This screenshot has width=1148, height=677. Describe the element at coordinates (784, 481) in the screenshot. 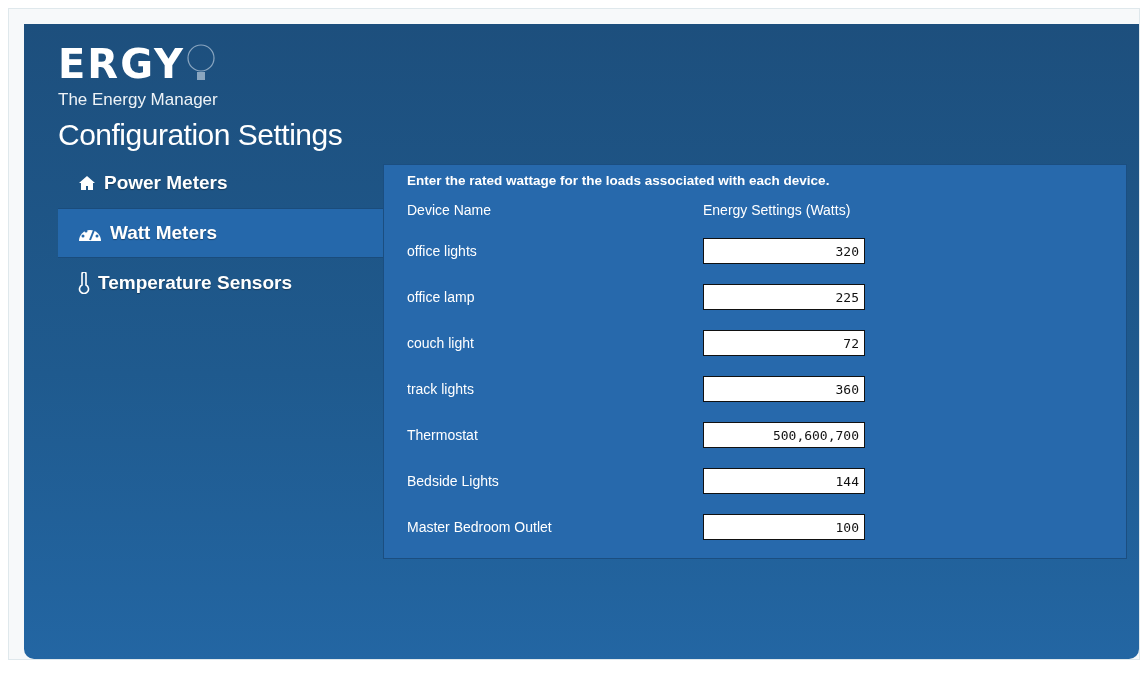

I see `wattage-field: 144` at that location.